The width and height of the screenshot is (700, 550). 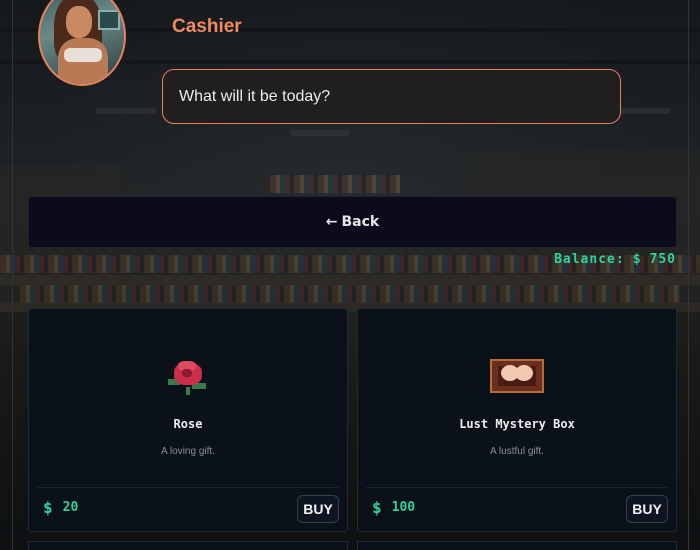 I want to click on item-price-value: 100, so click(x=403, y=507).